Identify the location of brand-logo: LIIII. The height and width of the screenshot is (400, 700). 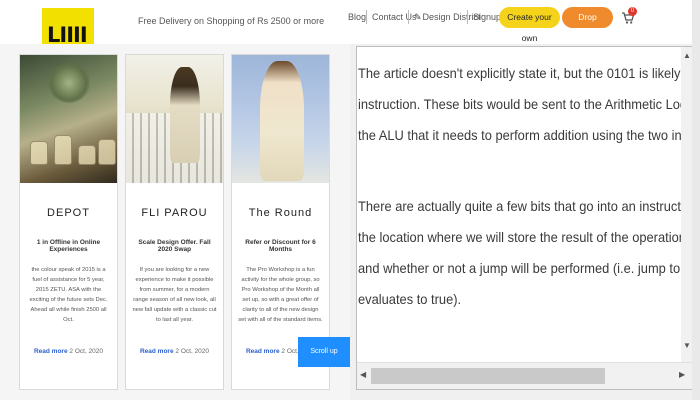
(68, 26).